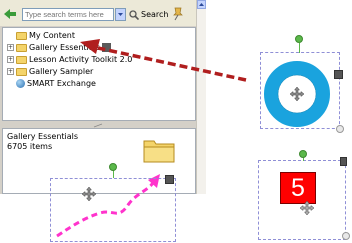 Image resolution: width=352 pixels, height=243 pixels. What do you see at coordinates (163, 60) in the screenshot?
I see `drag-arrow` at bounding box center [163, 60].